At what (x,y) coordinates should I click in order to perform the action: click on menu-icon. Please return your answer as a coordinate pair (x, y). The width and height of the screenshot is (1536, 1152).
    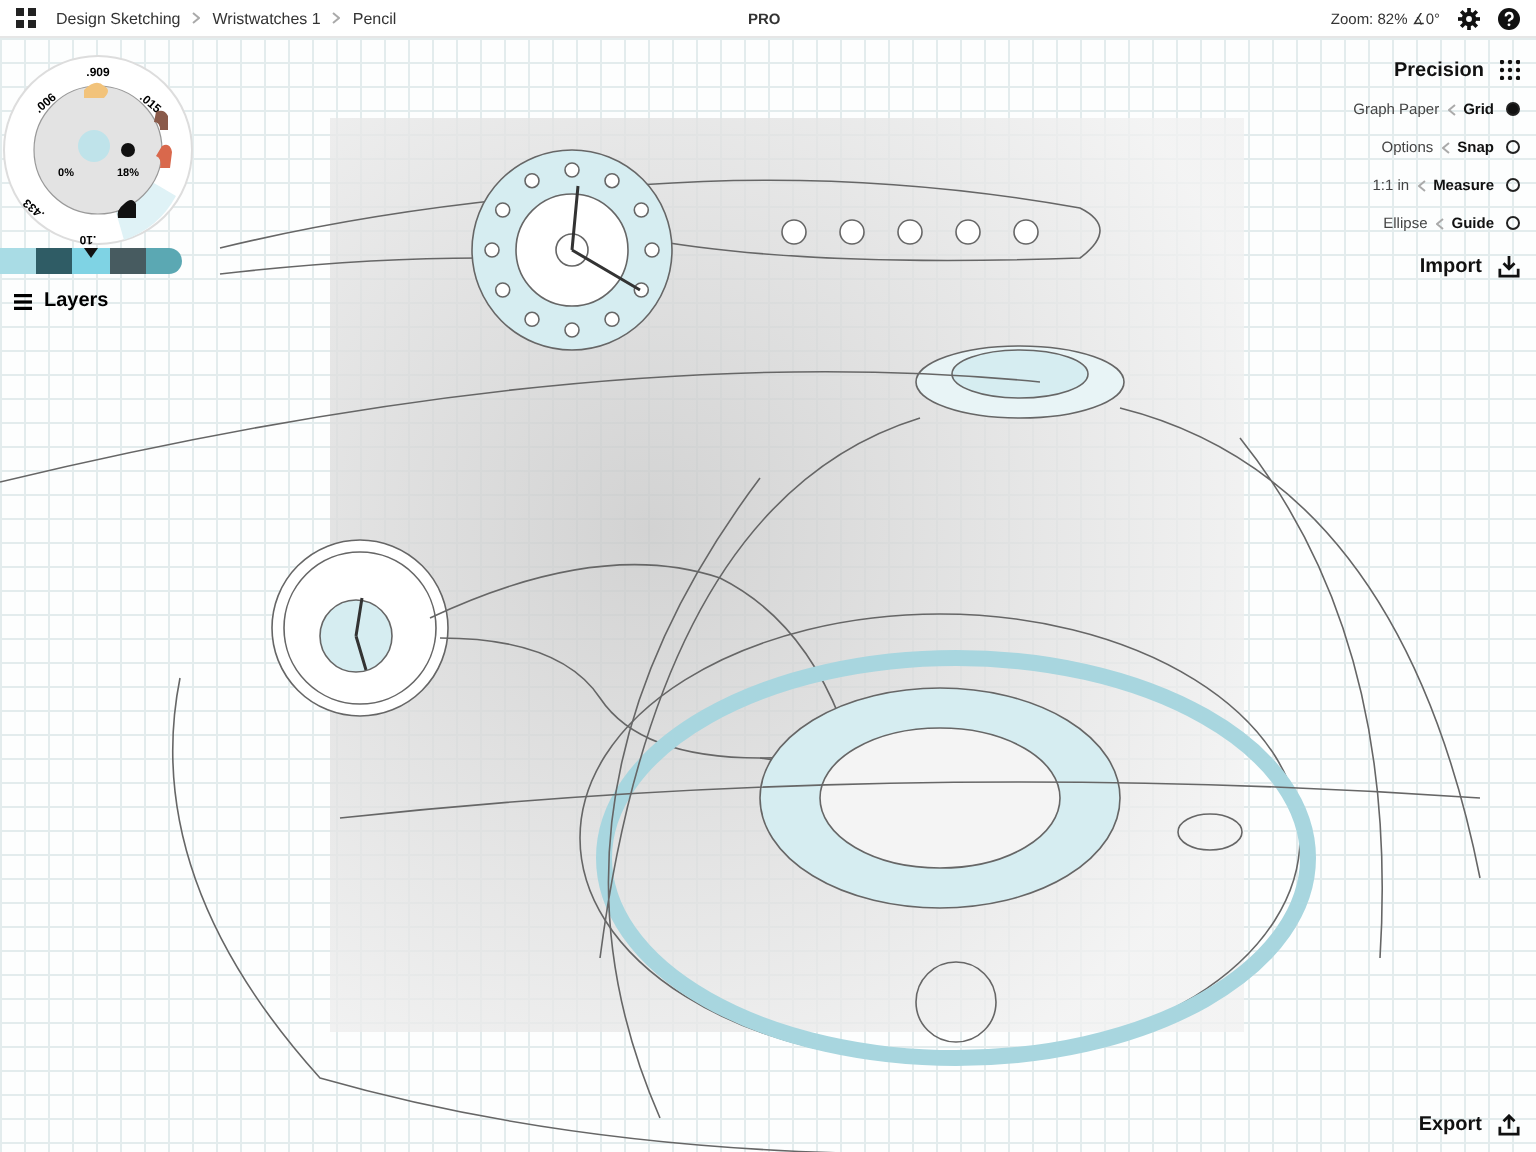
    Looking at the image, I should click on (23, 301).